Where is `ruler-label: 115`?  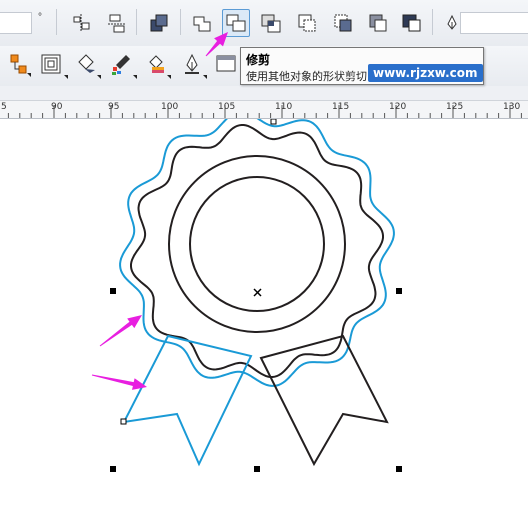 ruler-label: 115 is located at coordinates (341, 107).